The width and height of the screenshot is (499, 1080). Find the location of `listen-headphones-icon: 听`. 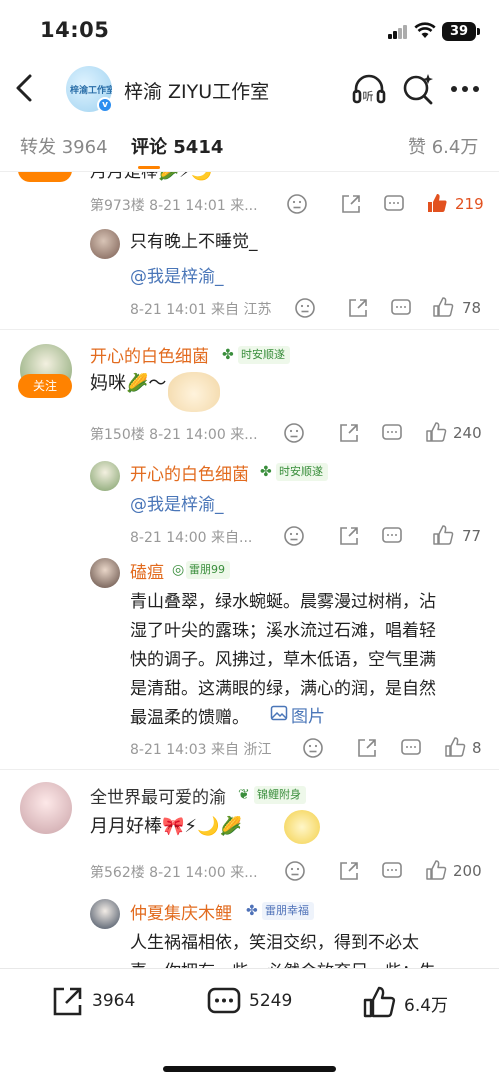

listen-headphones-icon: 听 is located at coordinates (369, 89).